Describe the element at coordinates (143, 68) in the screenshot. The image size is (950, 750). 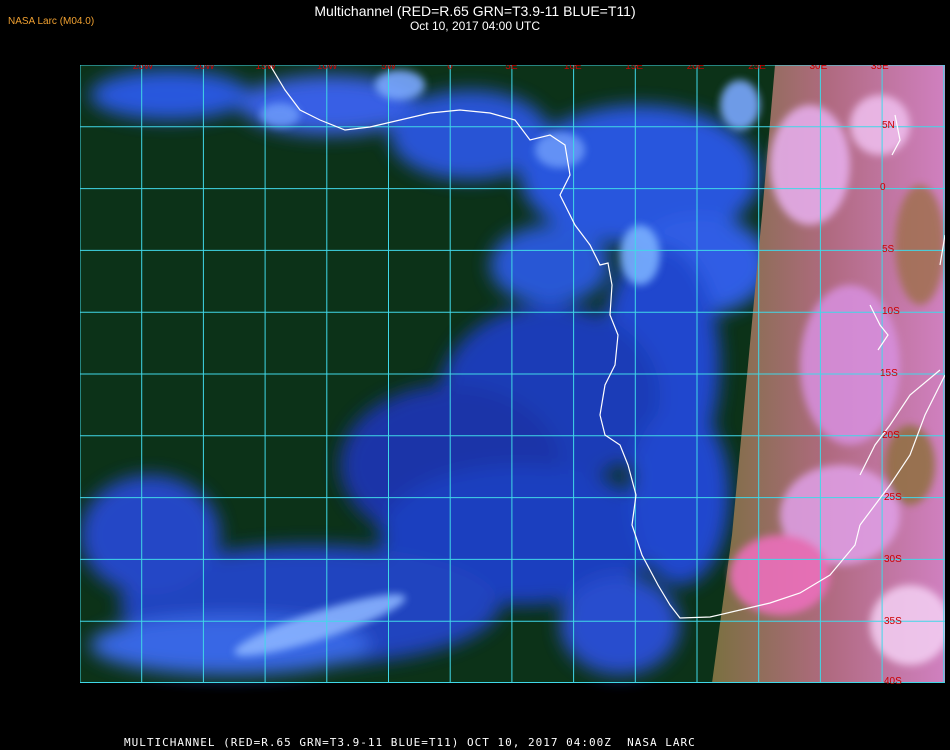
I see `longitude-label: 25W` at that location.